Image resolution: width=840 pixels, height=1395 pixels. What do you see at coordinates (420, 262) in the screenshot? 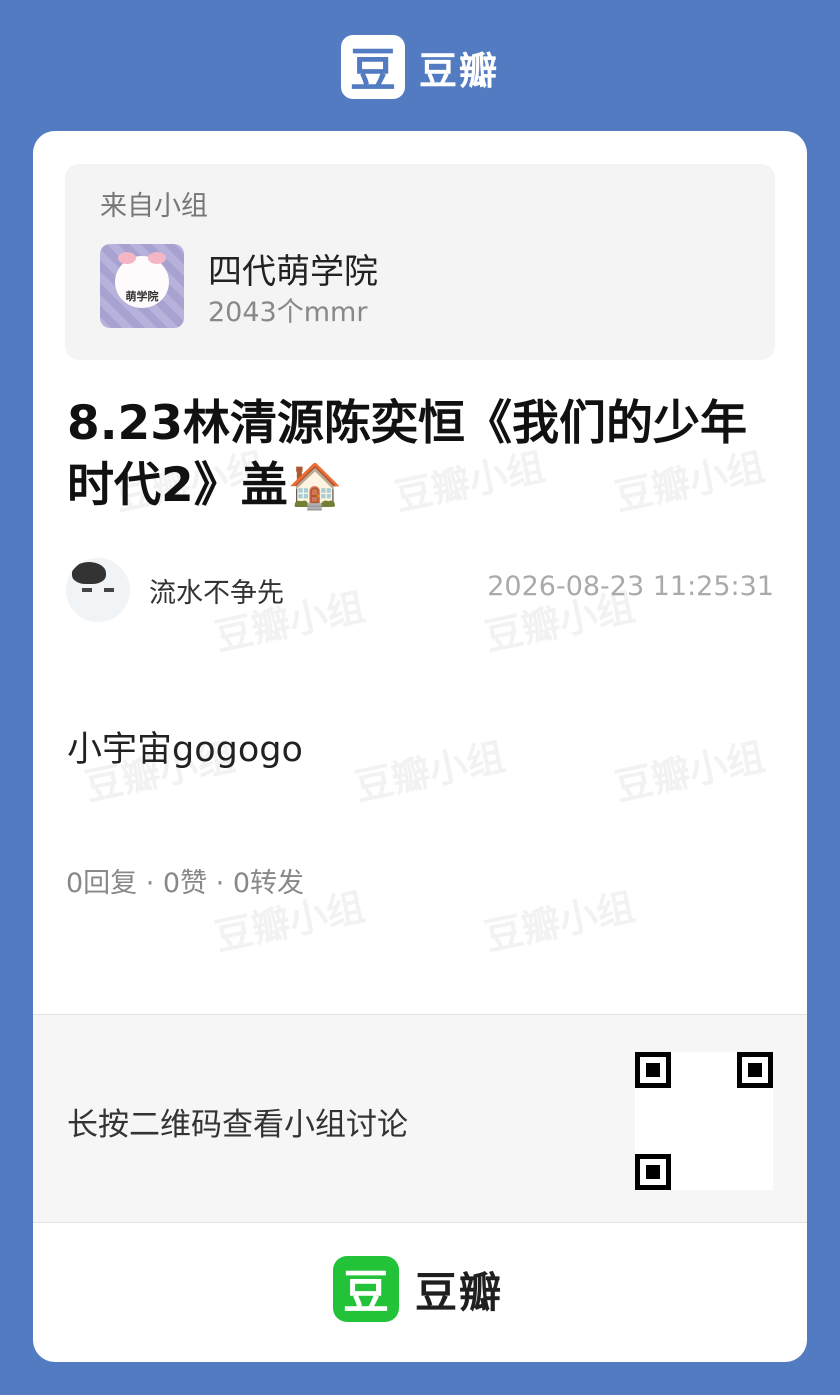
I see `group-info-box: 来自小组 萌学院 四代萌学院 2043个mmr` at bounding box center [420, 262].